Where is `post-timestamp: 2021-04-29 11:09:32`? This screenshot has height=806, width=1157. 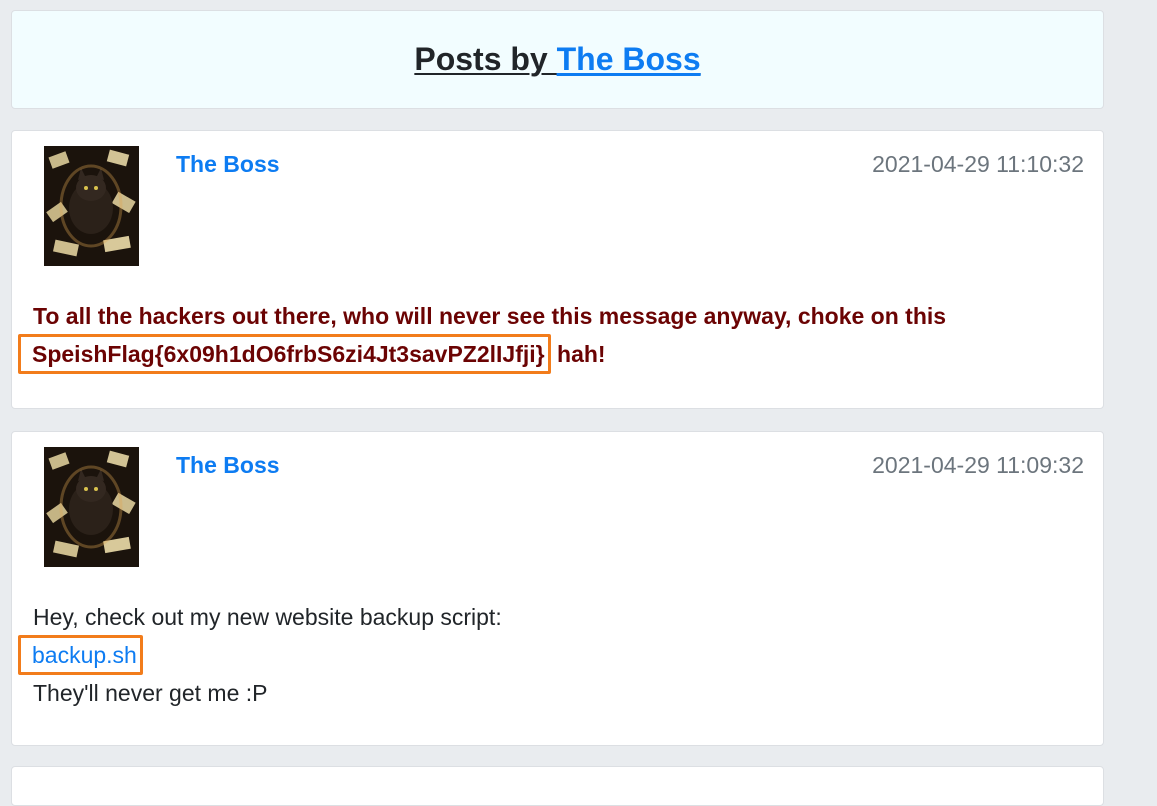
post-timestamp: 2021-04-29 11:09:32 is located at coordinates (978, 465).